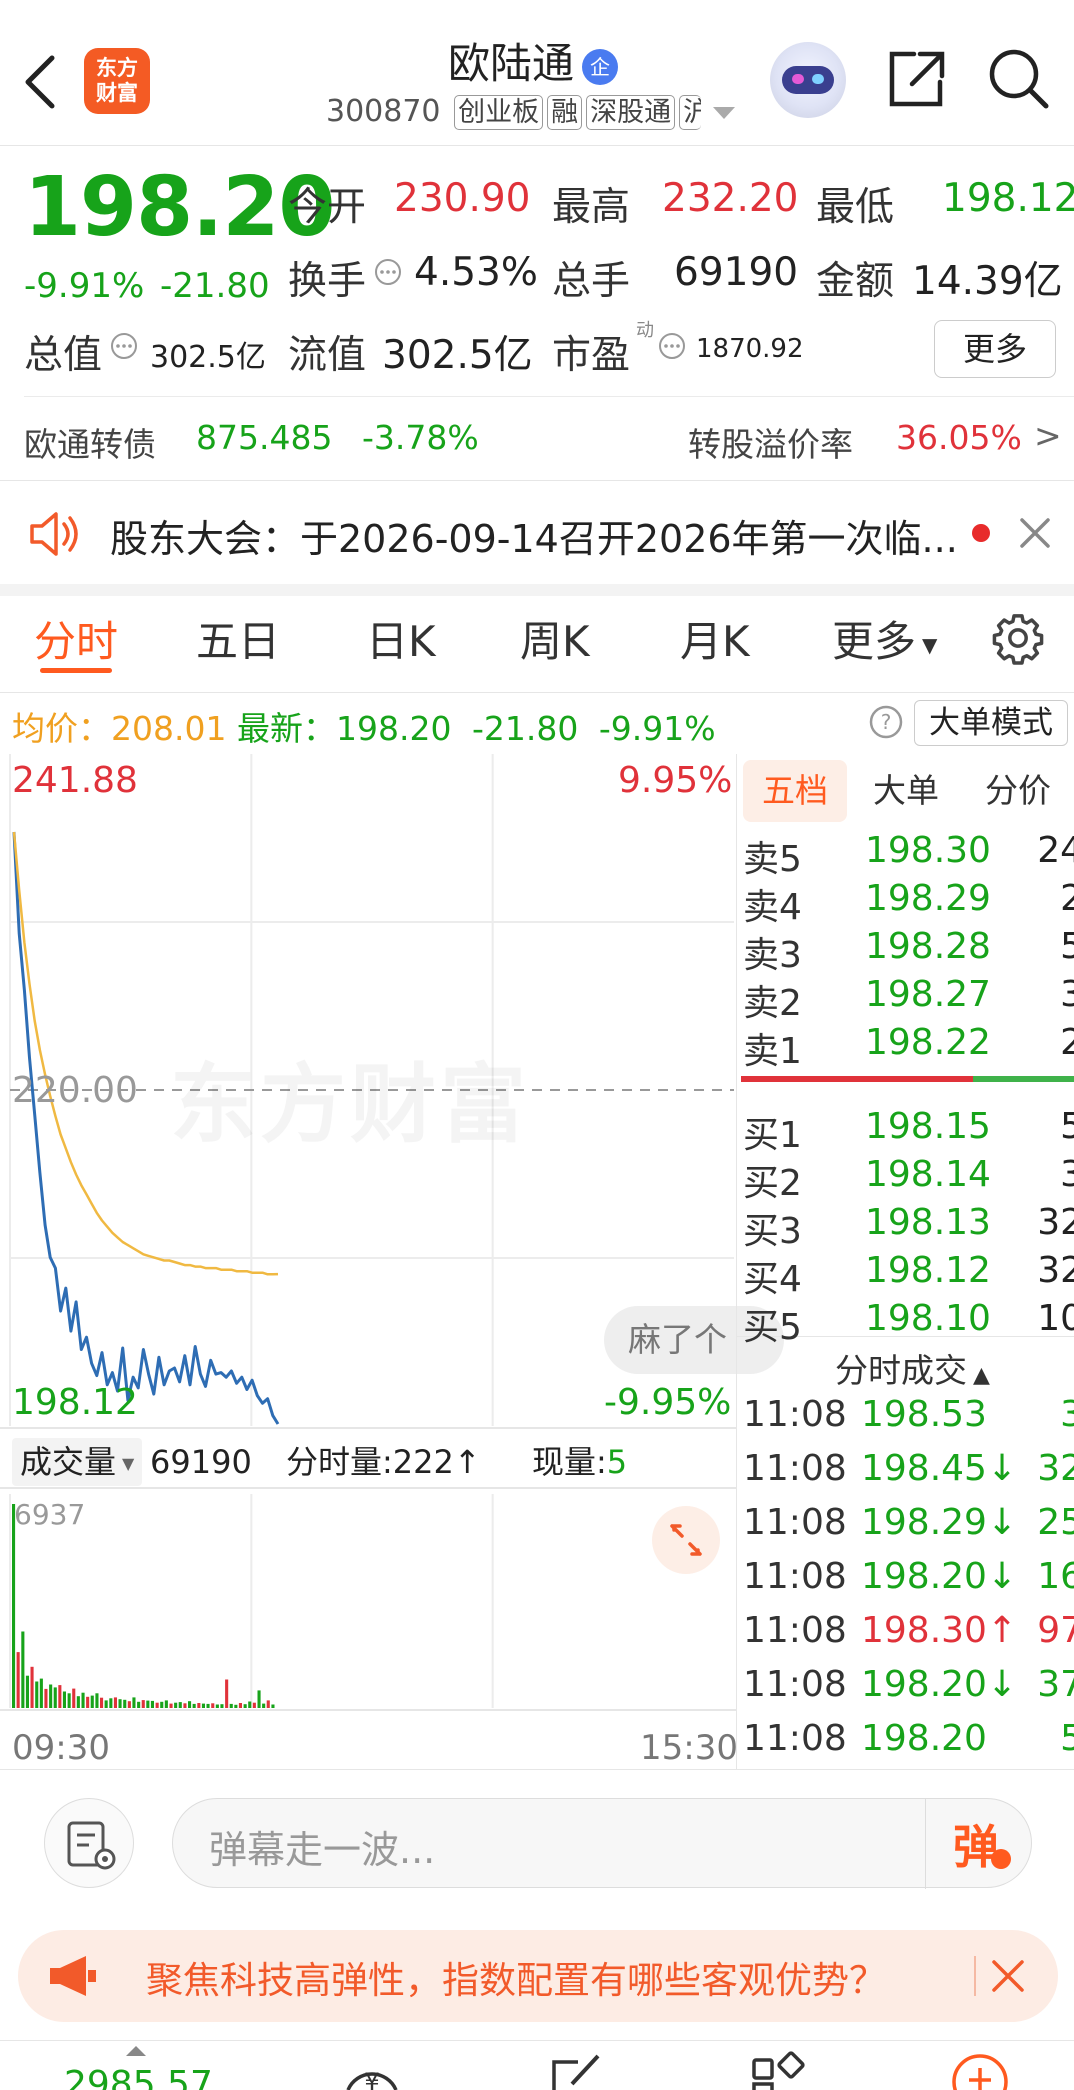 The image size is (1074, 2090). What do you see at coordinates (908, 1578) in the screenshot?
I see `tick-row: 11:08 198.20↓ 16` at bounding box center [908, 1578].